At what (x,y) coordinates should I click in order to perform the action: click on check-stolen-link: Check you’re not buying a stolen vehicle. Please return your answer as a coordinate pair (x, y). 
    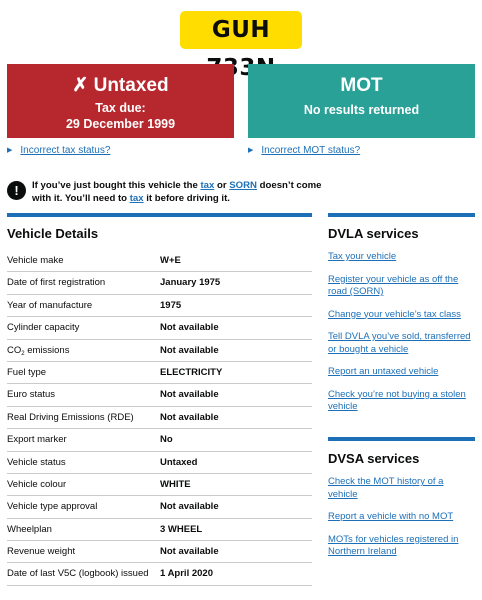
    Looking at the image, I should click on (397, 401).